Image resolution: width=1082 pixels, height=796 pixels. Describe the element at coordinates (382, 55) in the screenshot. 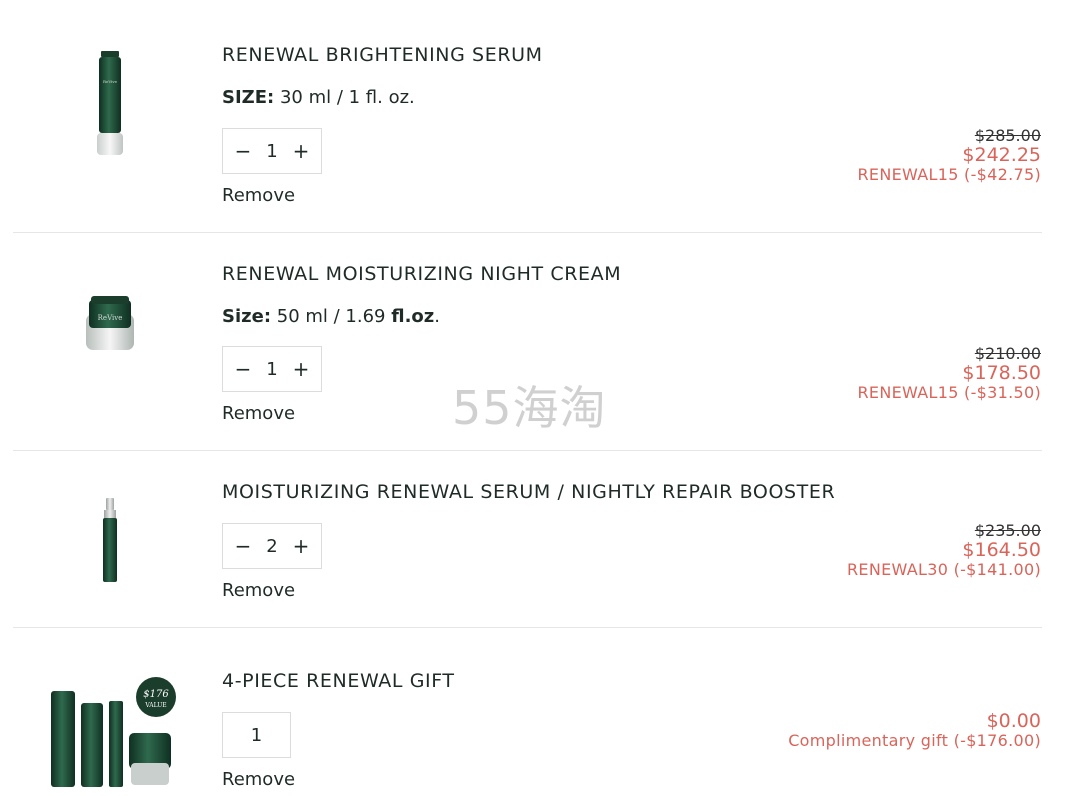

I see `product-title: RENEWAL BRIGHTENING SERUM` at that location.